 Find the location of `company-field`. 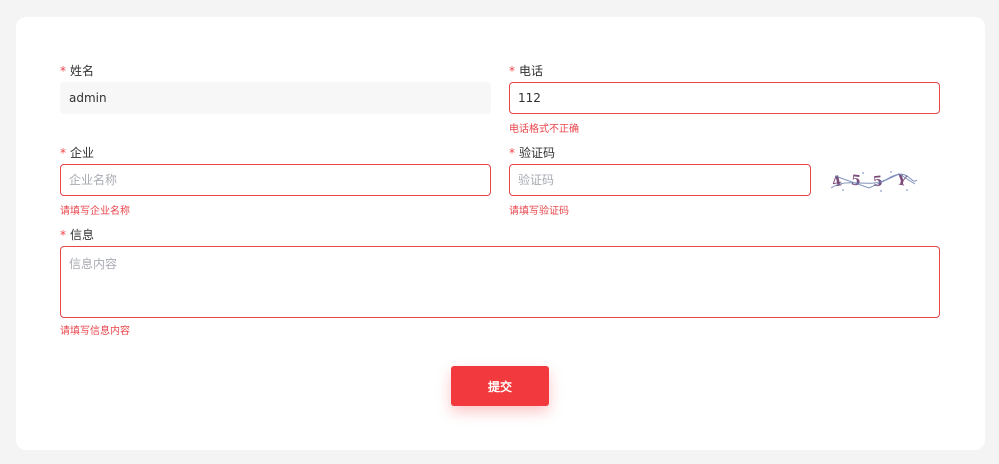

company-field is located at coordinates (275, 180).